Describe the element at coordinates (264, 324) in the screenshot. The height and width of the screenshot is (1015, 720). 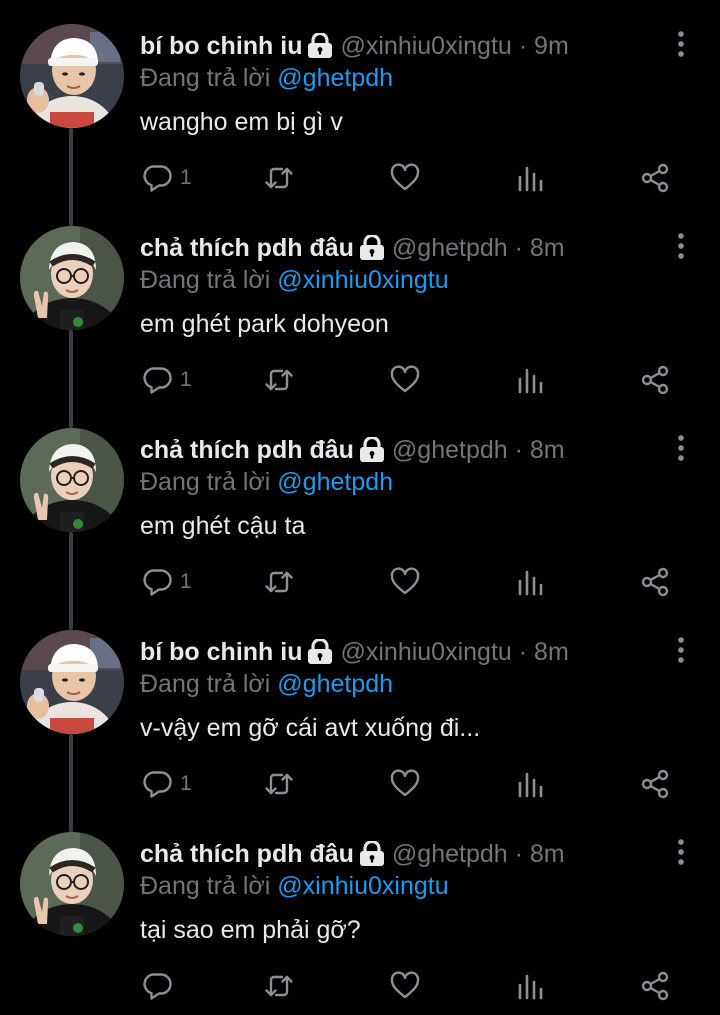
I see `tweet-text: em ghét park dohyeon` at that location.